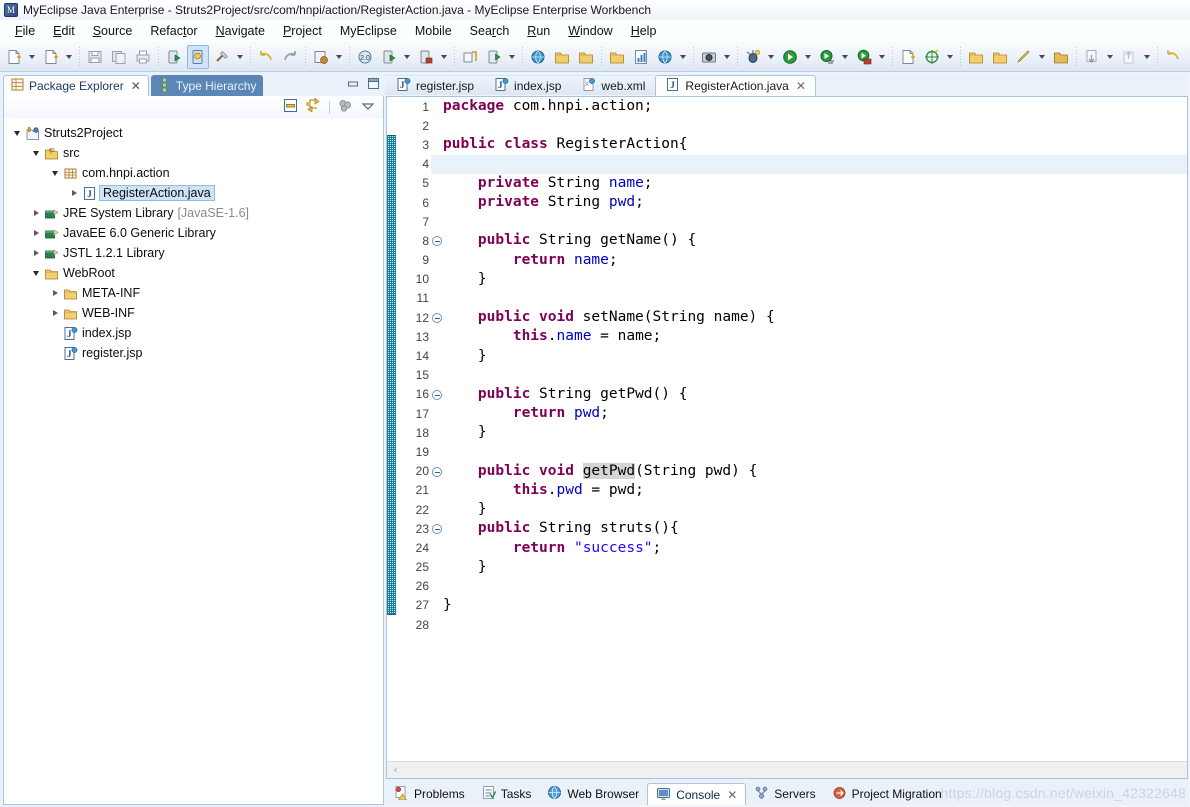 This screenshot has height=807, width=1190. I want to click on tree-row-jstl-1-2-1-library: JSTL 1.2.1 Library, so click(193, 253).